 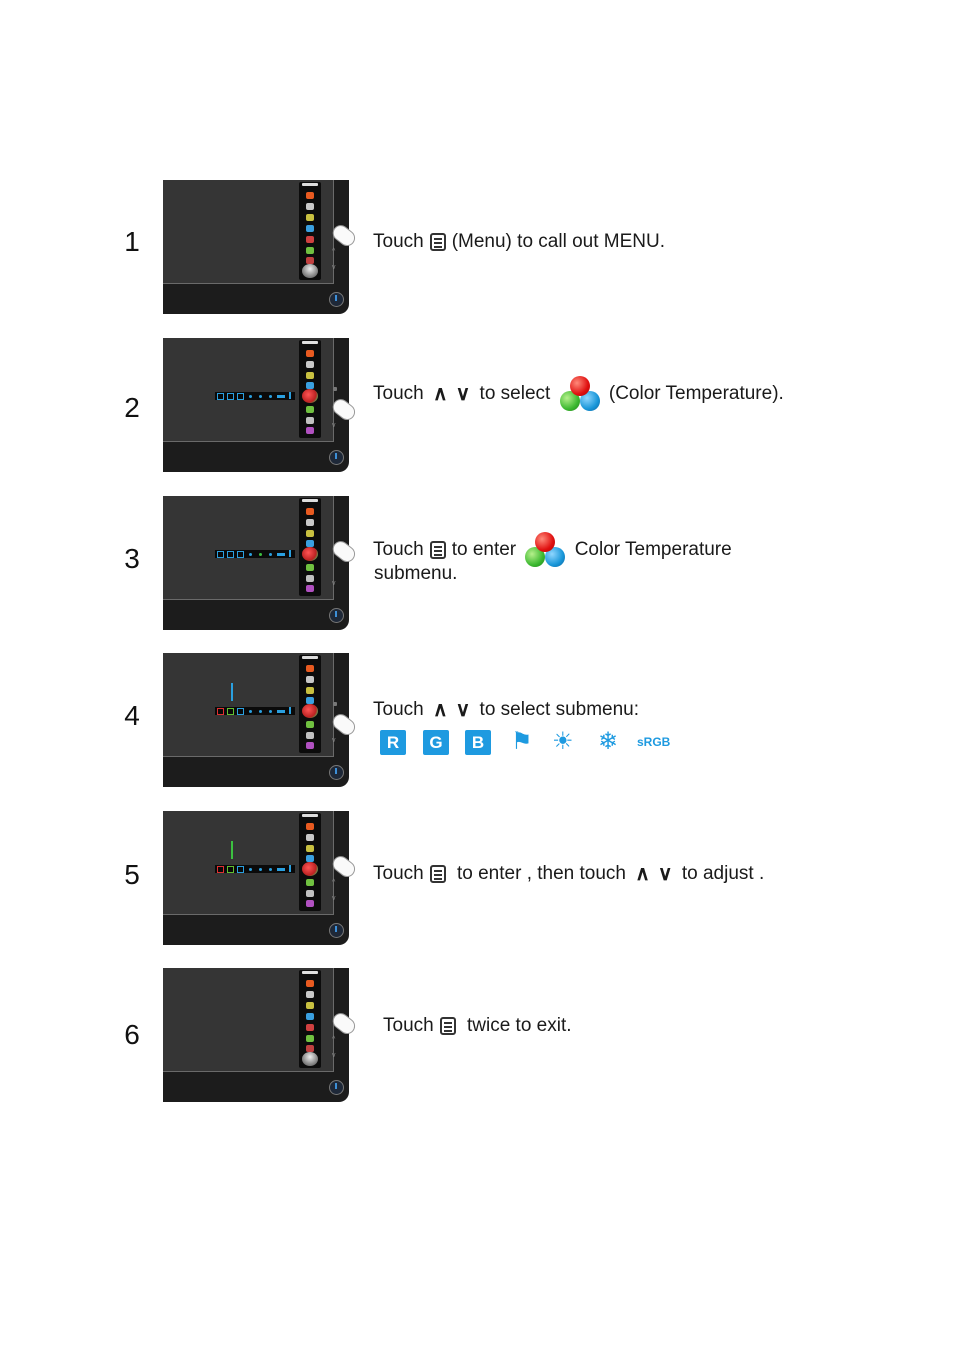 What do you see at coordinates (310, 217) in the screenshot?
I see `brightness-icon` at bounding box center [310, 217].